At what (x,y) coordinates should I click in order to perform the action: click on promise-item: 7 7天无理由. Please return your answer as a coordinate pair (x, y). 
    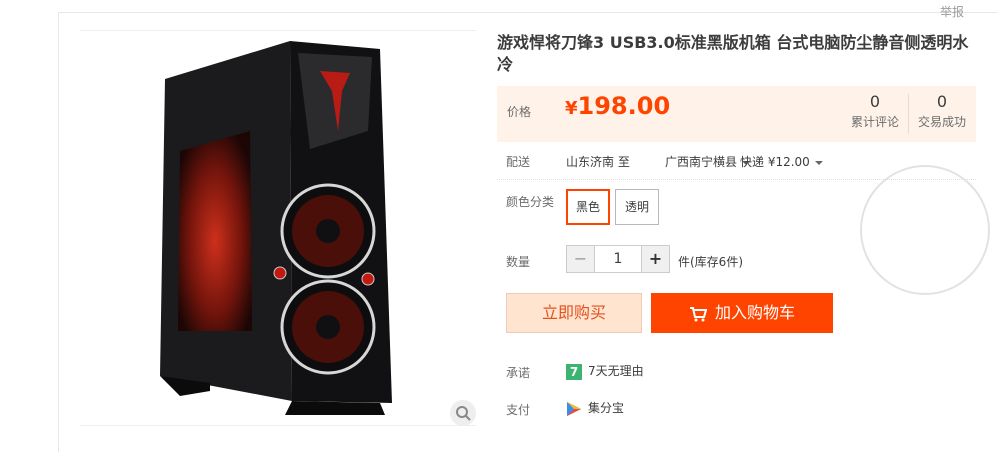
    Looking at the image, I should click on (605, 371).